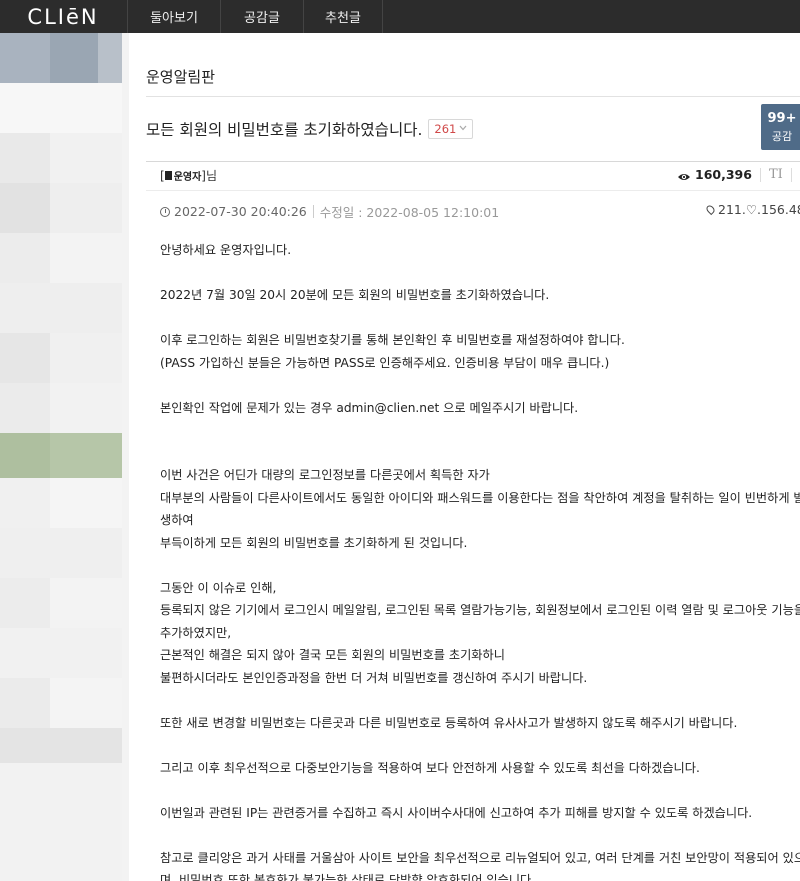 Image resolution: width=800 pixels, height=881 pixels. What do you see at coordinates (348, 877) in the screenshot?
I see `body-line: 며, 비밀번호 또한 복호화가 불가능한 상태로 단방향 암호화되어 있습니다.` at bounding box center [348, 877].